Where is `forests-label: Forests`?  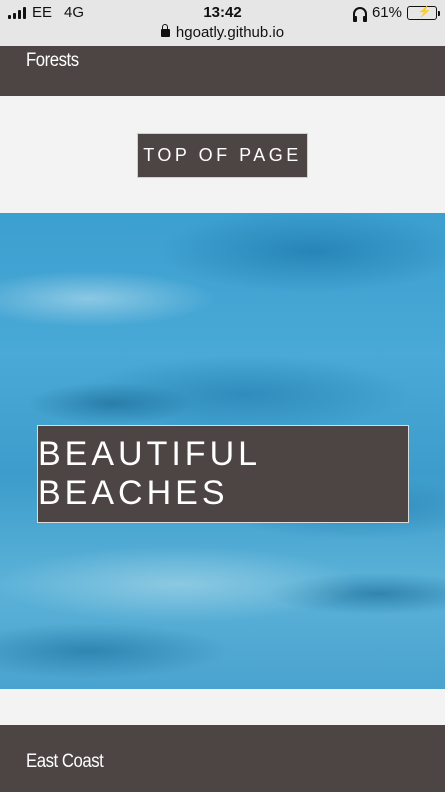
forests-label: Forests is located at coordinates (52, 60).